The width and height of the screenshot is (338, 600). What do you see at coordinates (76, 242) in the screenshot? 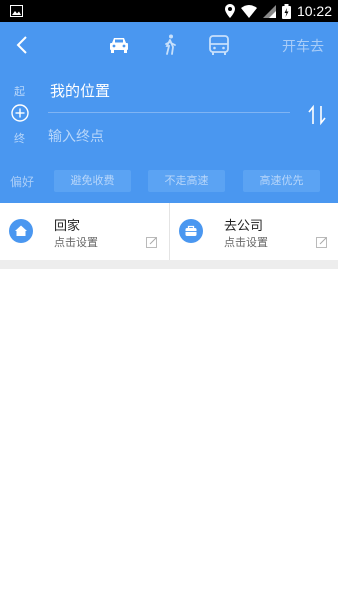
I see `home-subtitle: 点击设置` at bounding box center [76, 242].